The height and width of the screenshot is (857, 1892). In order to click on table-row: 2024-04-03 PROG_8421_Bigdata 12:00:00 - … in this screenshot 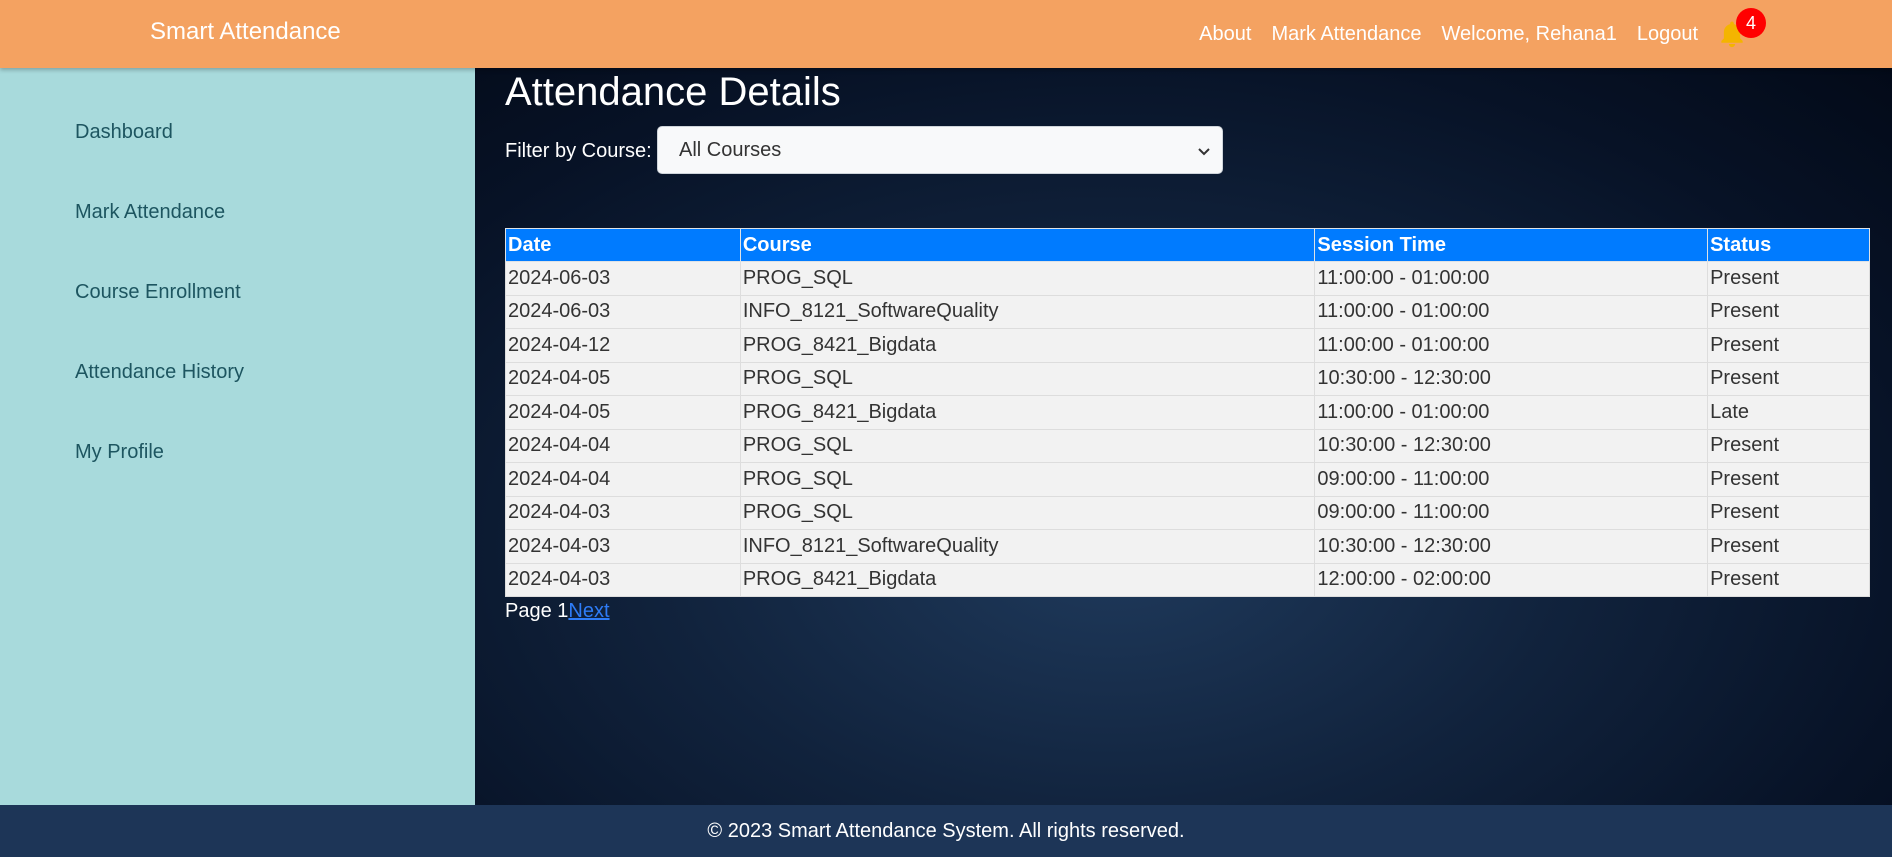, I will do `click(1187, 579)`.